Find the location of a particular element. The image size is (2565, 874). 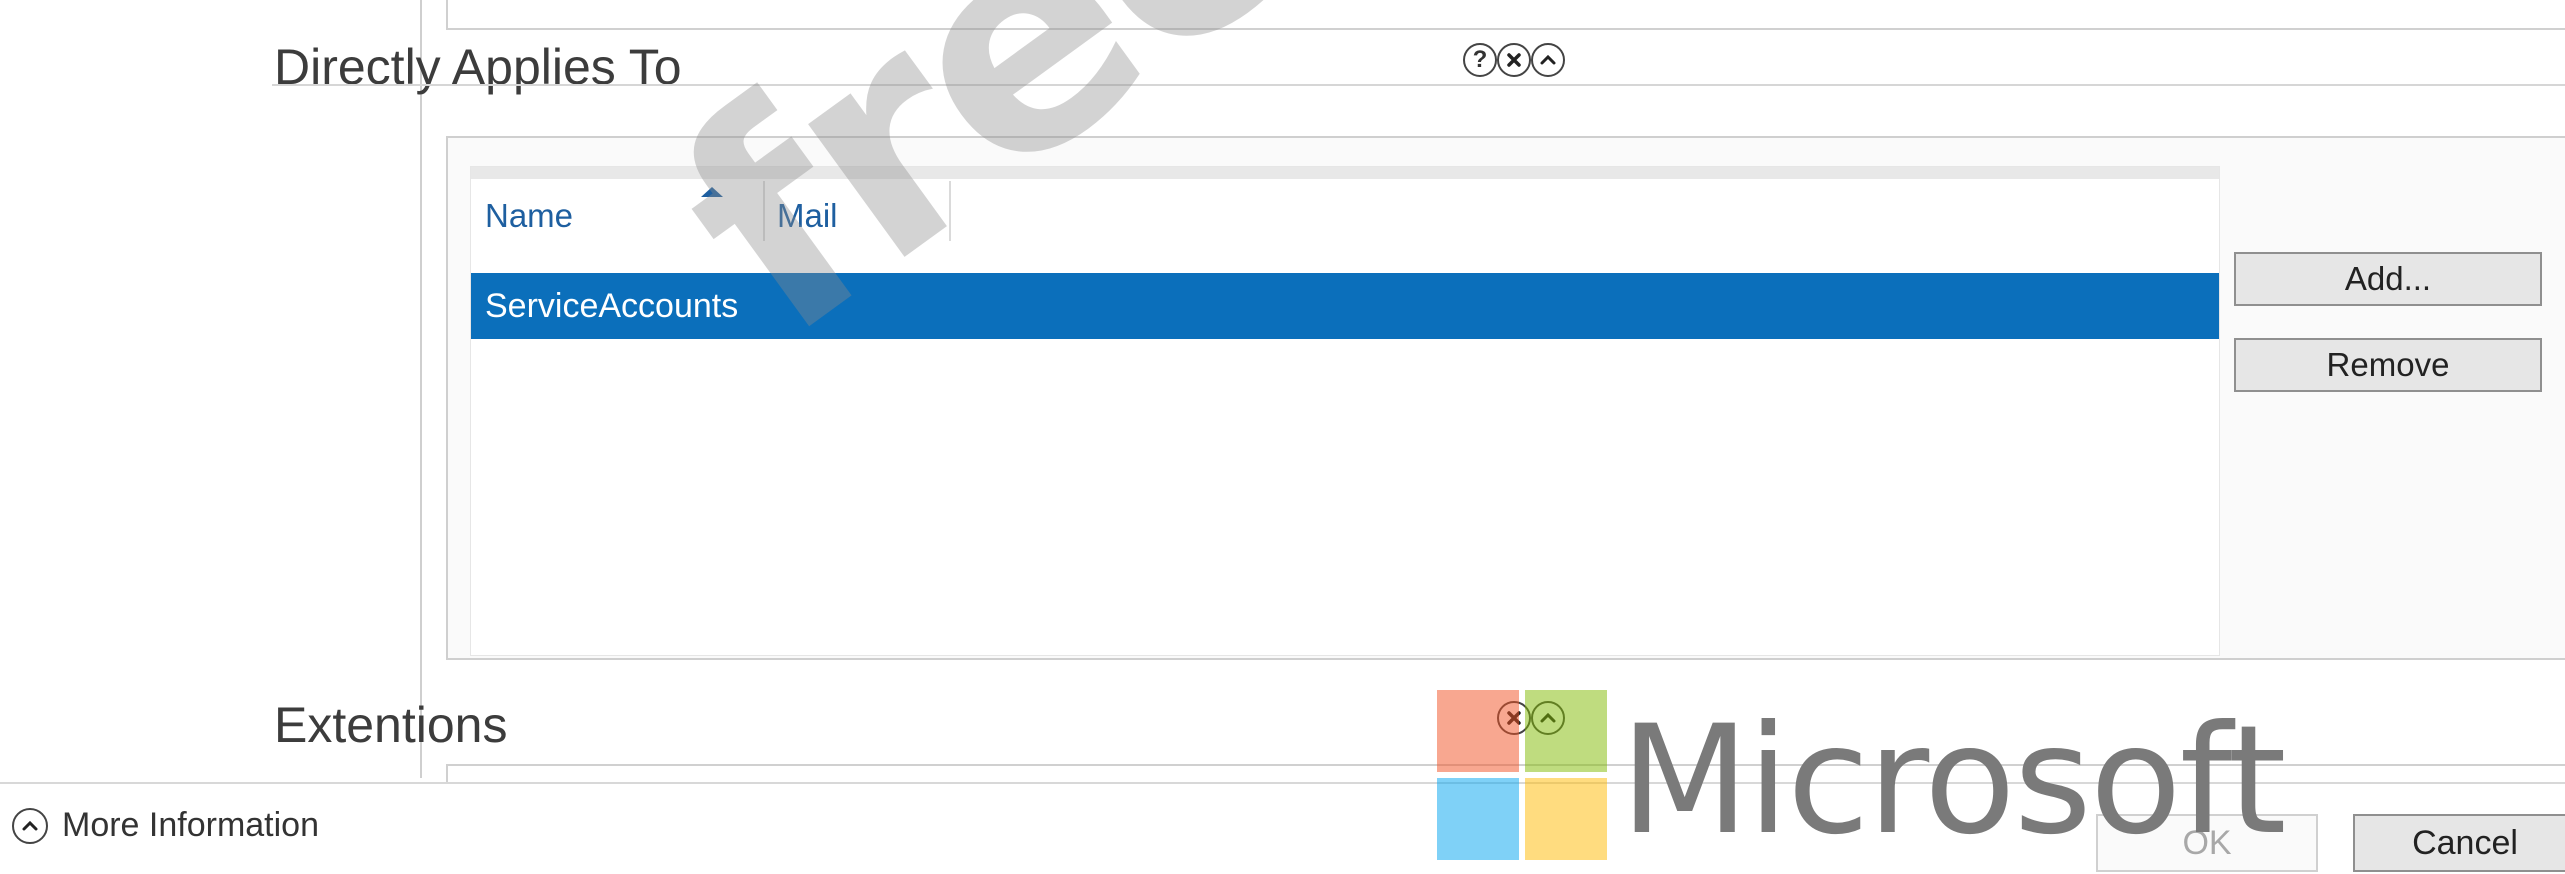

grid-scroll-header is located at coordinates (1345, 173).